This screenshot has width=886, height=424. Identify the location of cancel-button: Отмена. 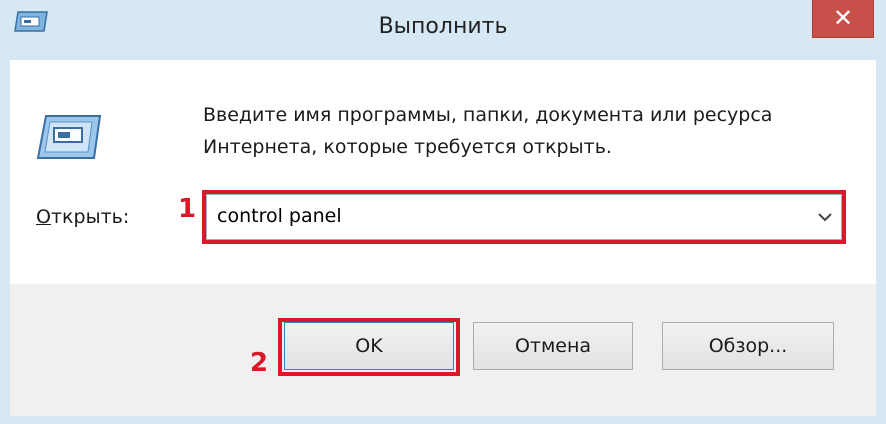
(553, 346).